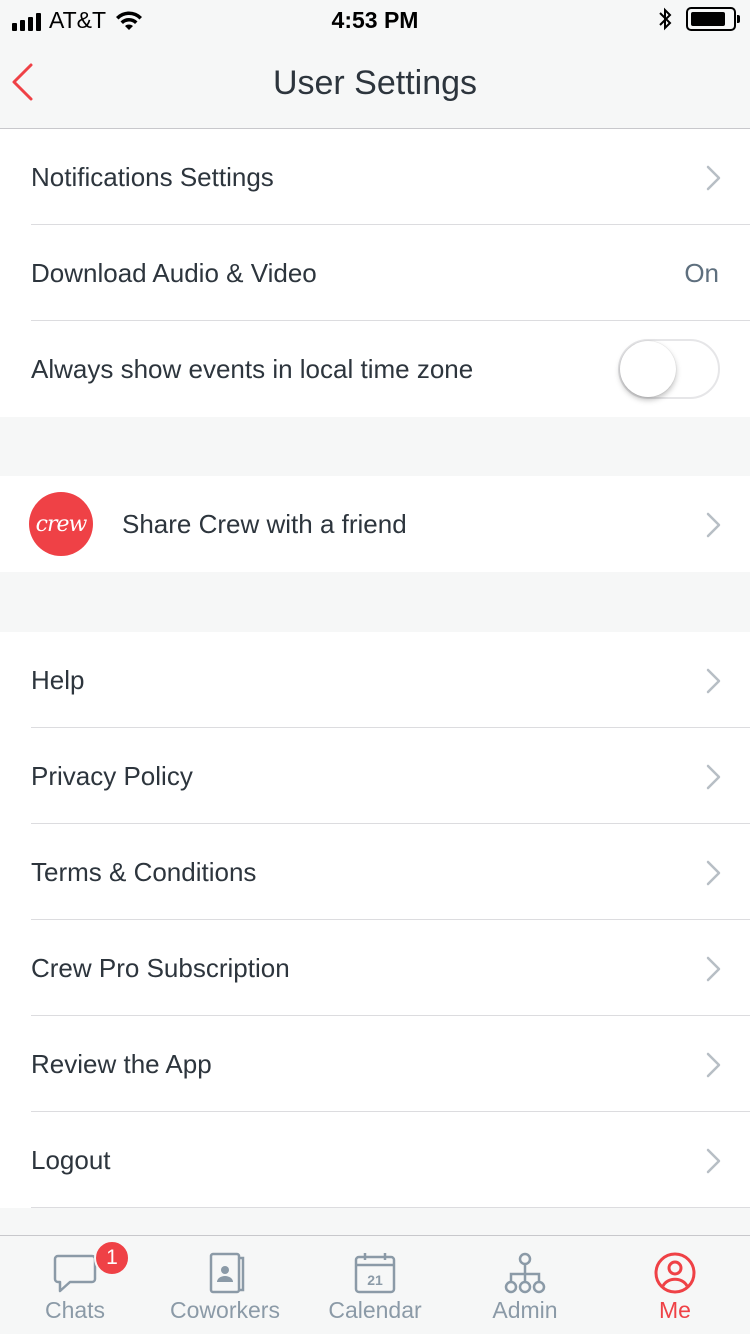 The height and width of the screenshot is (1334, 750). What do you see at coordinates (71, 1159) in the screenshot?
I see `logout-label: Logout` at bounding box center [71, 1159].